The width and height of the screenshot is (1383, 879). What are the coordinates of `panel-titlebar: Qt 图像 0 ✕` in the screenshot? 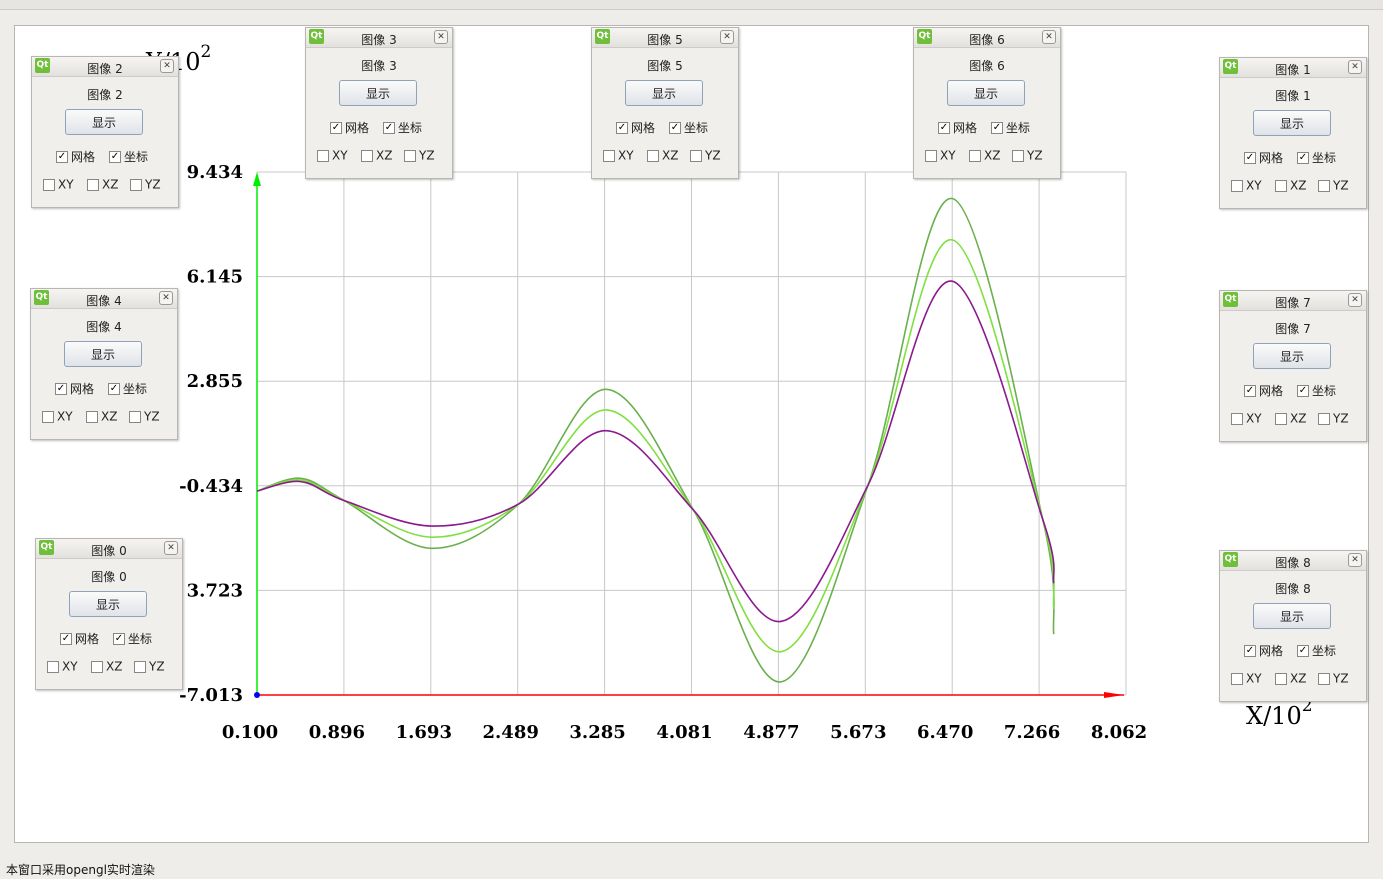 It's located at (109, 549).